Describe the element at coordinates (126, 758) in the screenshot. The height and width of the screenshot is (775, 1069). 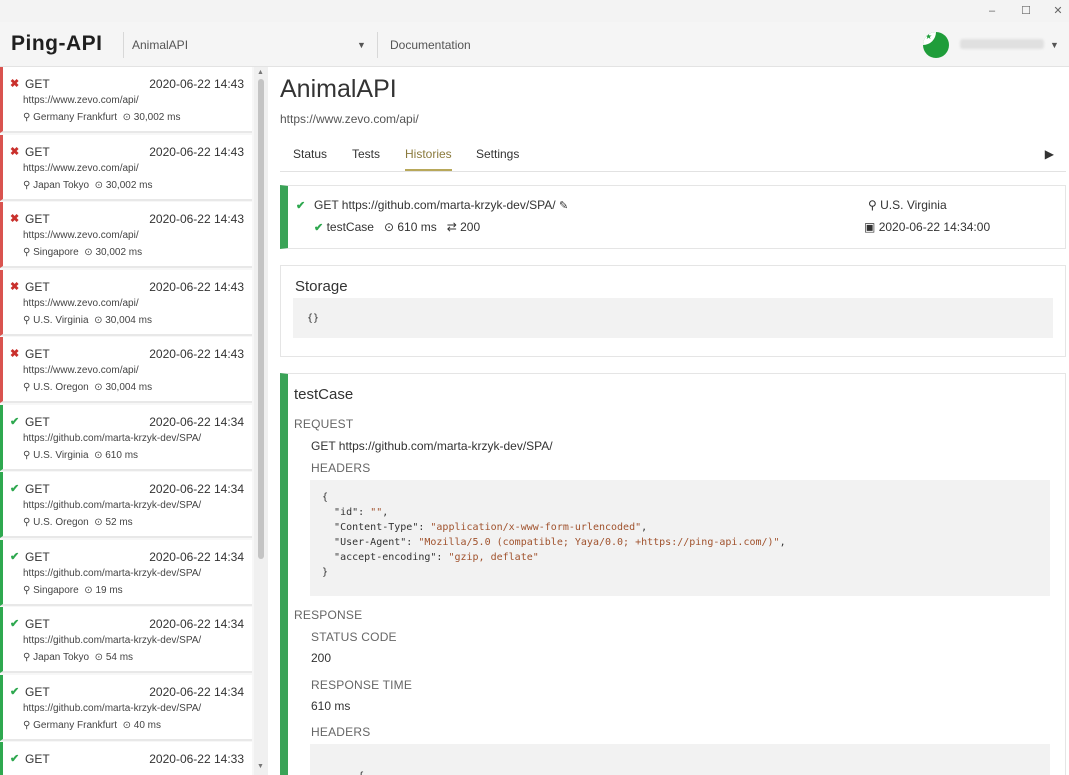
I see `history-item: ✔ GET 2020-06-22 14:33` at that location.